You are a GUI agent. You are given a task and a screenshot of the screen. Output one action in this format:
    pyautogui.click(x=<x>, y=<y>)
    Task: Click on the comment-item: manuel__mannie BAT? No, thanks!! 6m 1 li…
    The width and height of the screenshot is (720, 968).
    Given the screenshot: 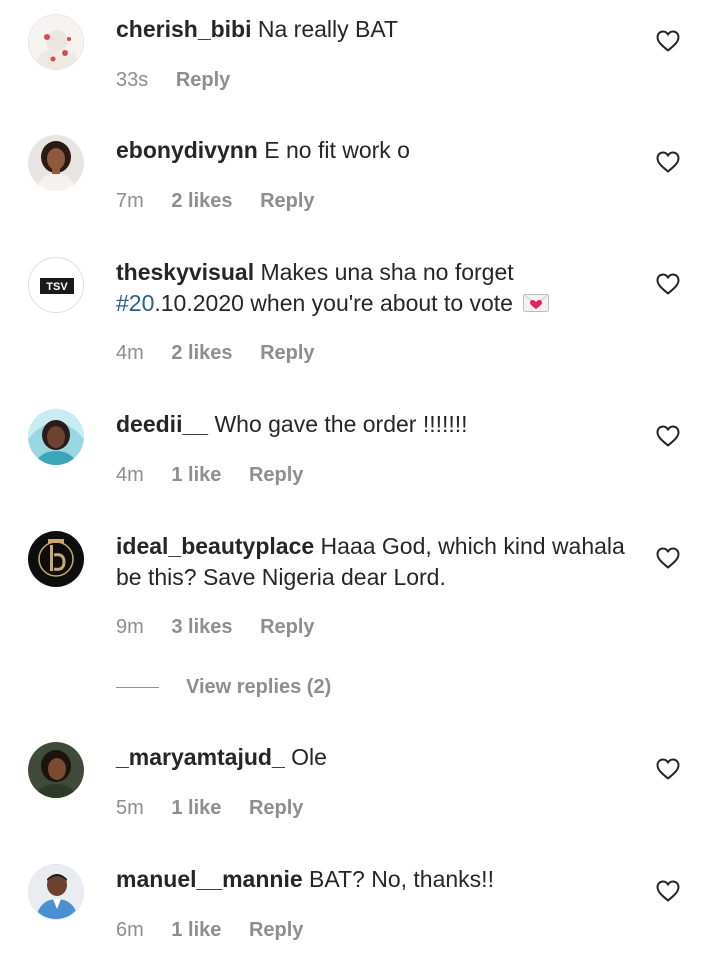 What is the action you would take?
    pyautogui.click(x=360, y=909)
    